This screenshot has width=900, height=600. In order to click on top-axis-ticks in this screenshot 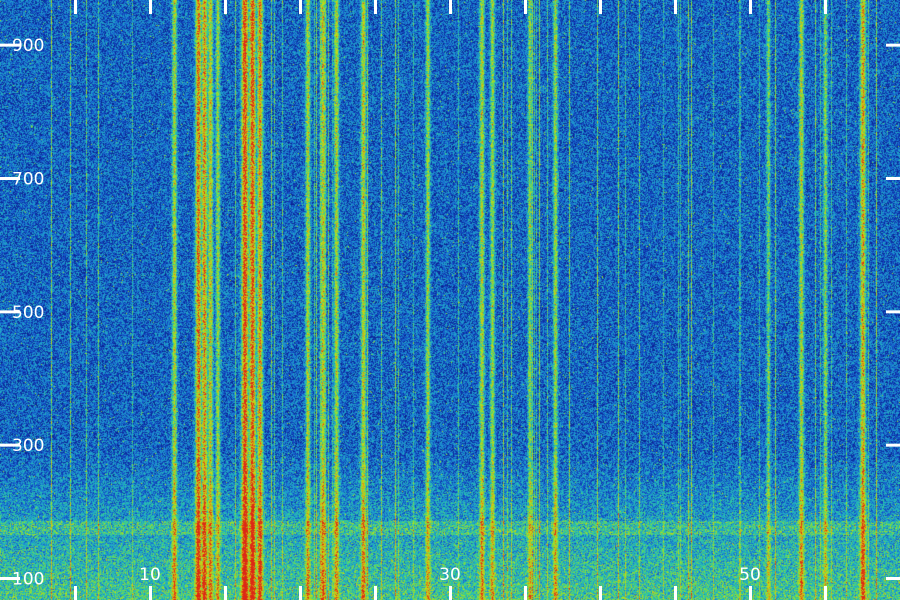, I will do `click(450, 7)`.